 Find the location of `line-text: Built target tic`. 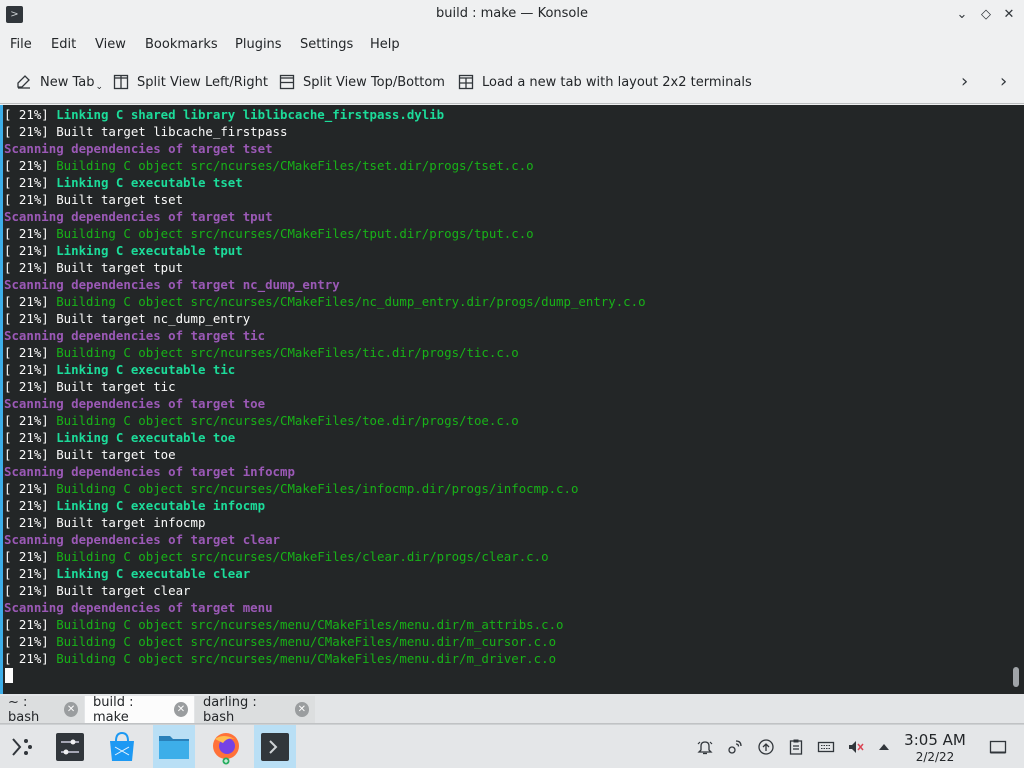

line-text: Built target tic is located at coordinates (116, 386).